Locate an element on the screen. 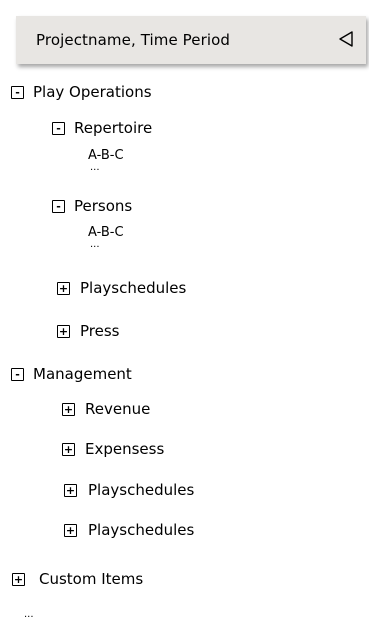 The height and width of the screenshot is (620, 369). tree-label: Management is located at coordinates (82, 374).